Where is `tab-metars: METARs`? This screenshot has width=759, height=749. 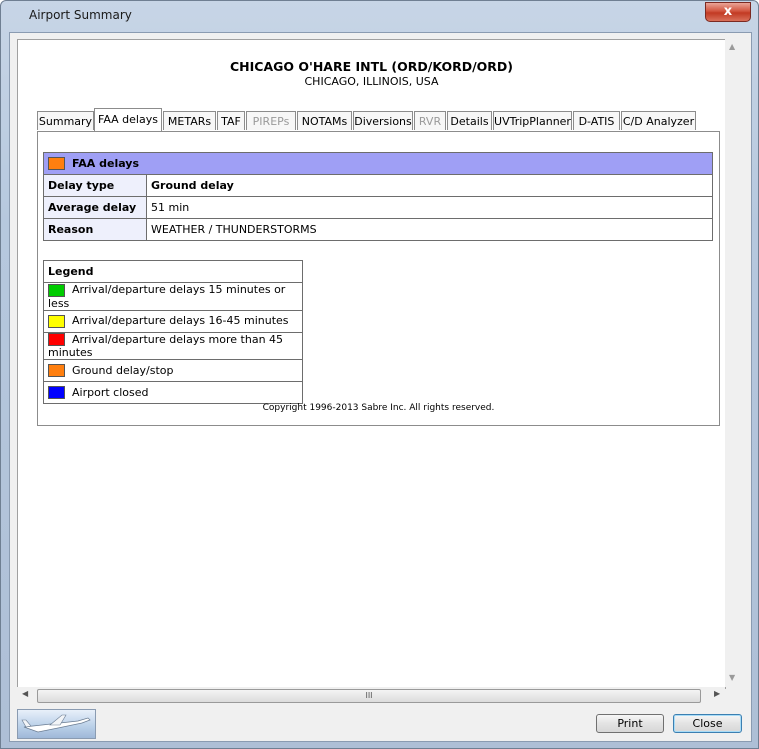
tab-metars: METARs is located at coordinates (189, 120).